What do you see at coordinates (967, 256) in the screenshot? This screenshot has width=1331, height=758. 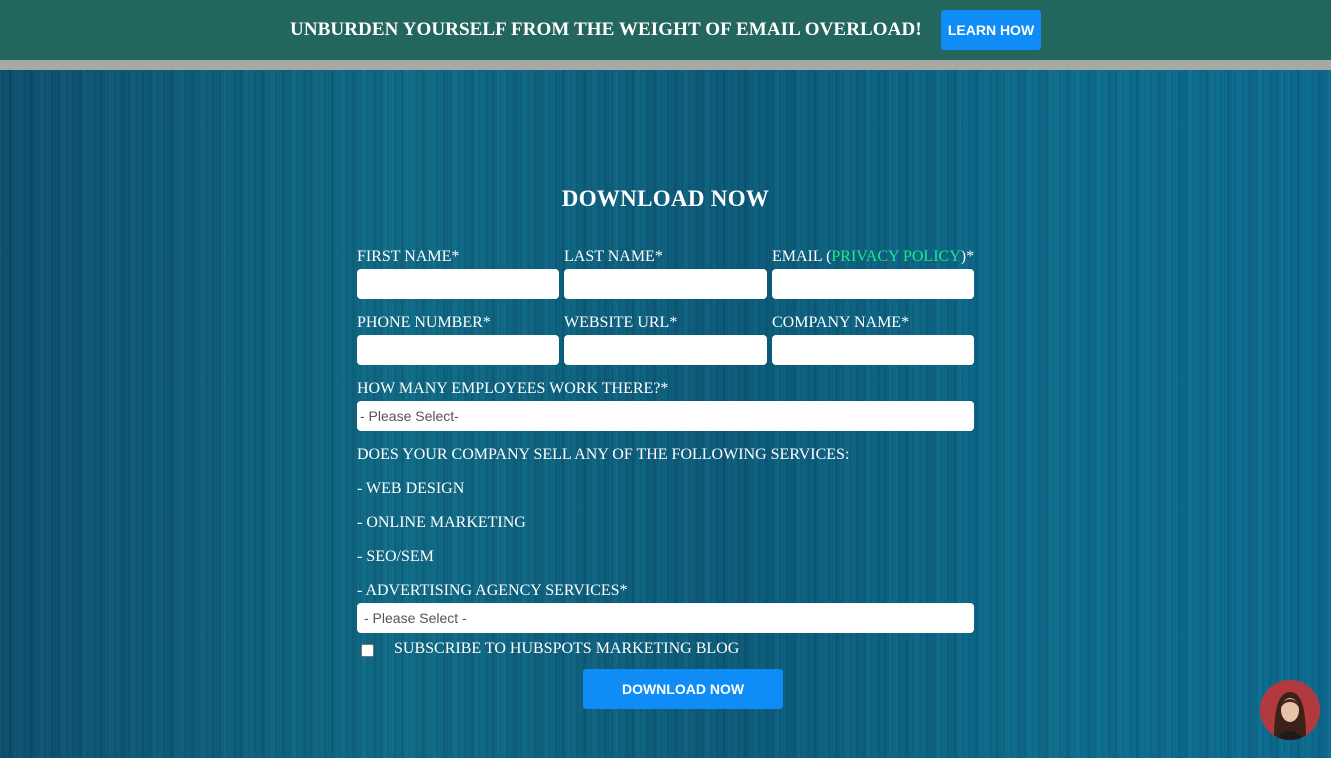 I see `email-label-suffix: )*` at bounding box center [967, 256].